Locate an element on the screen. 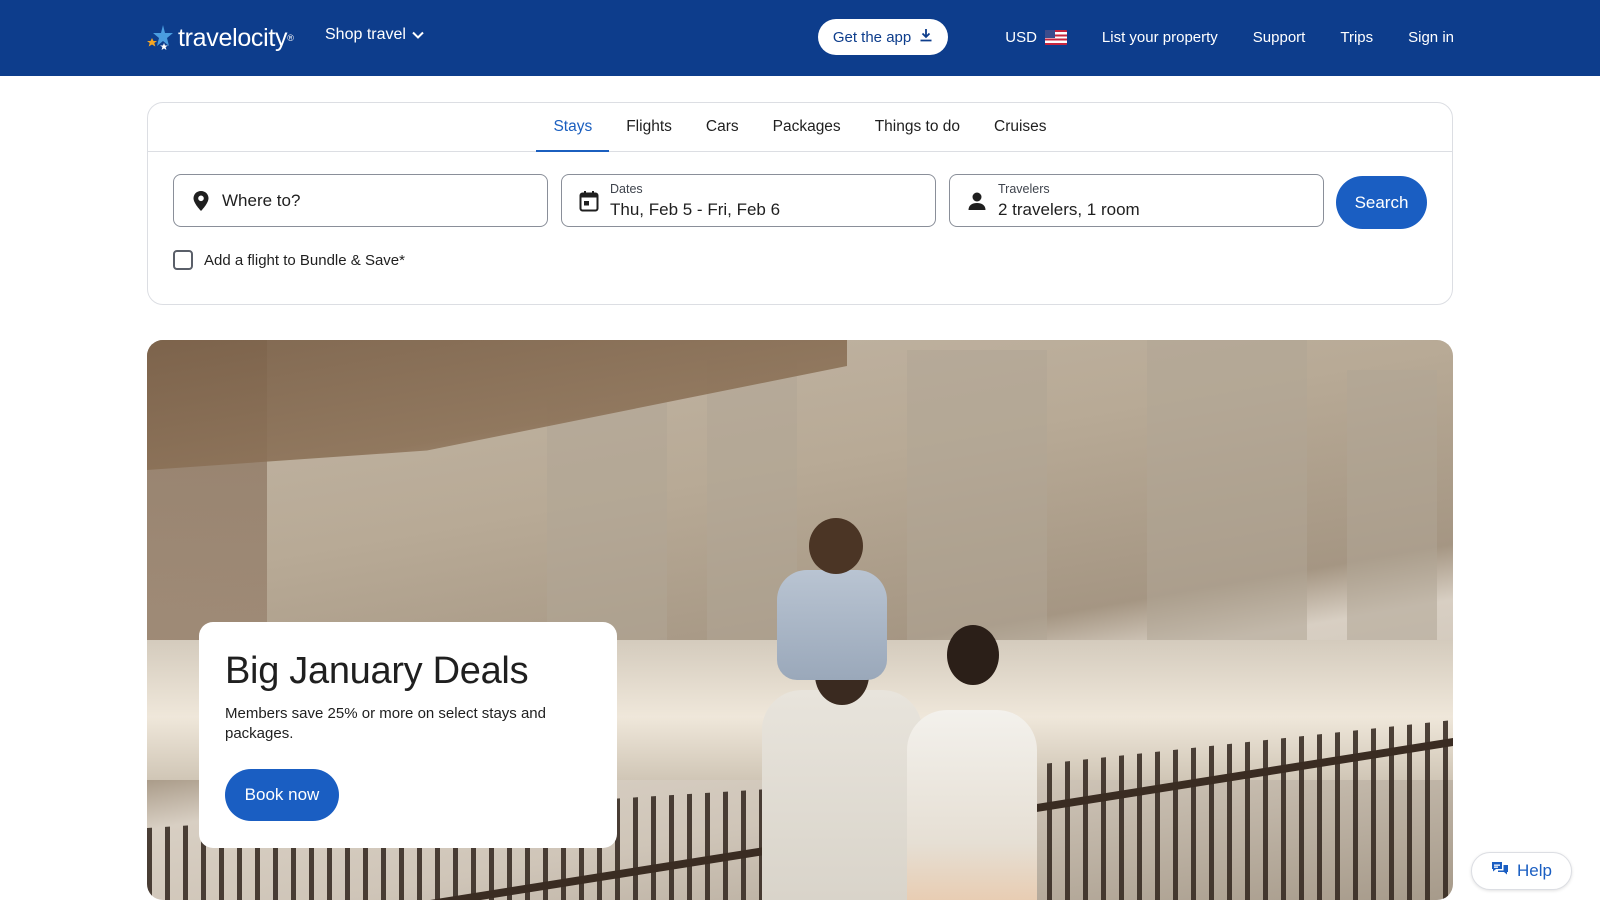 This screenshot has height=912, width=1600. travelocity-logo: travelocity ® is located at coordinates (220, 38).